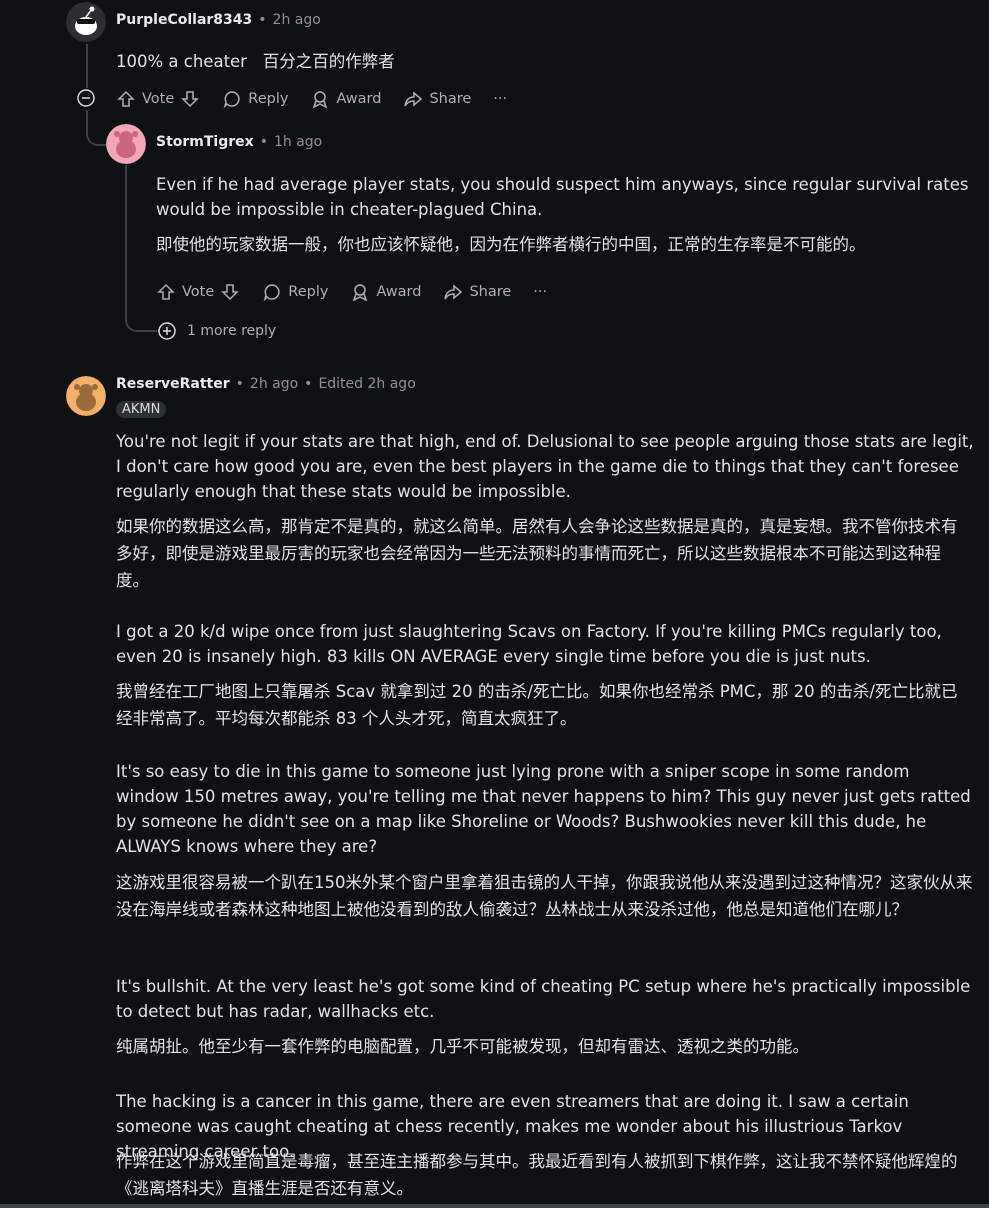 The image size is (989, 1208). I want to click on username: PurpleCollar8343, so click(184, 20).